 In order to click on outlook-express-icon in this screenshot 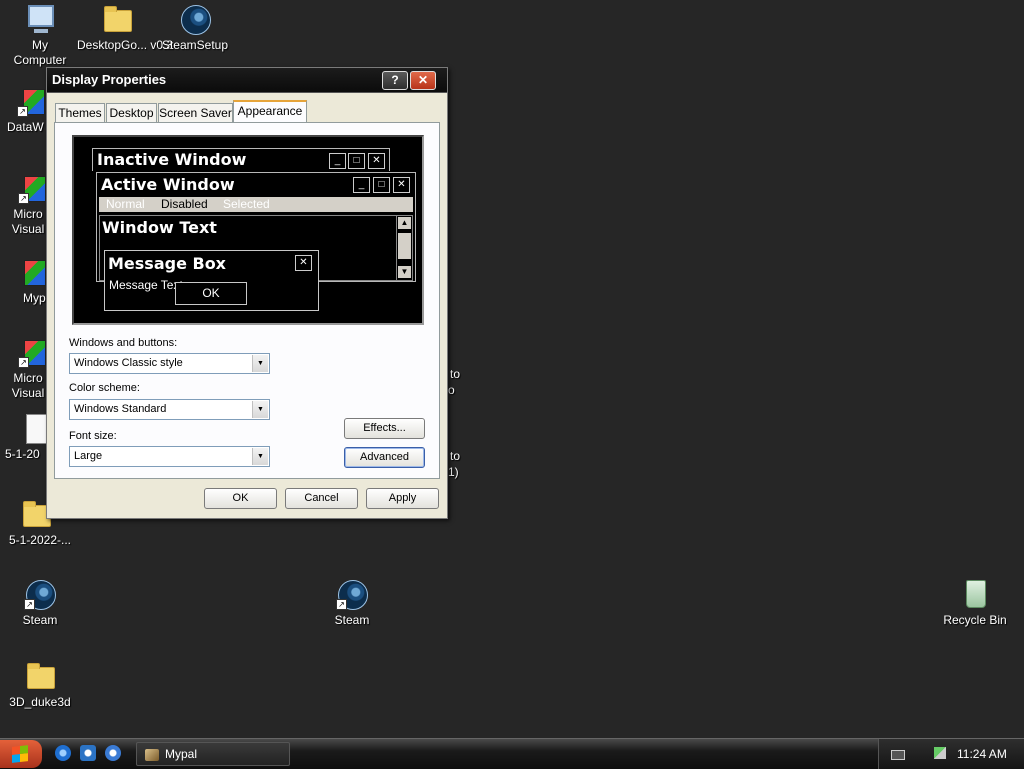, I will do `click(88, 753)`.